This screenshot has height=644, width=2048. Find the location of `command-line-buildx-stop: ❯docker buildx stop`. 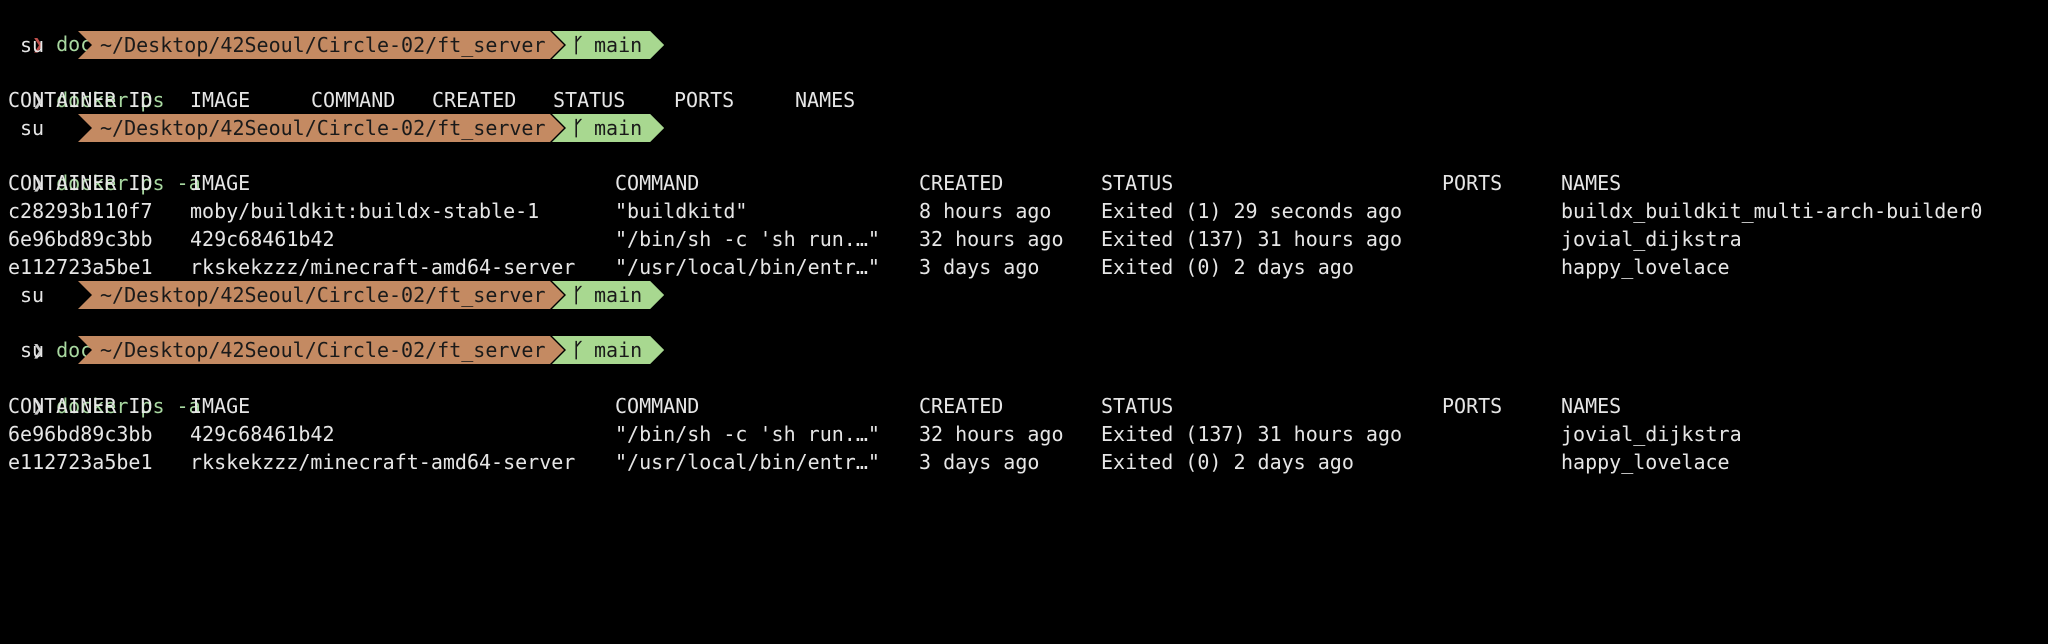

command-line-buildx-stop: ❯docker buildx stop is located at coordinates (140, 29).